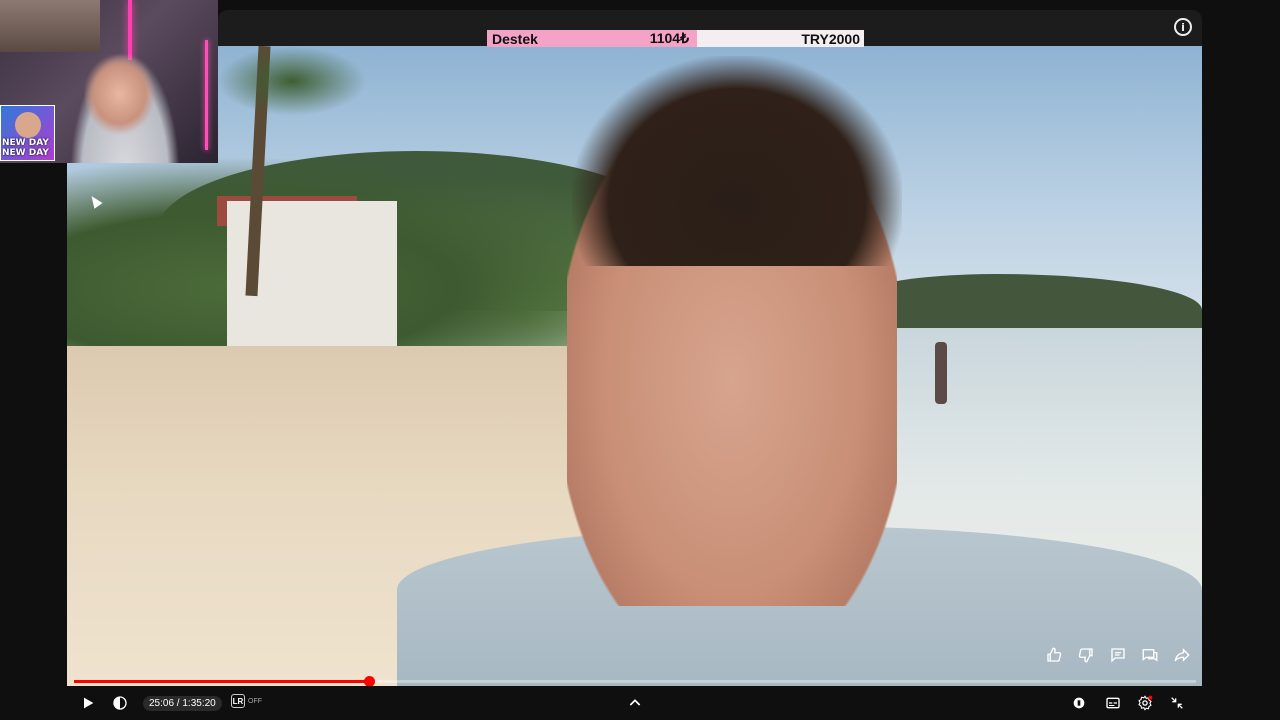 This screenshot has width=1280, height=720. Describe the element at coordinates (50, 26) in the screenshot. I see `webcam-shelf` at that location.